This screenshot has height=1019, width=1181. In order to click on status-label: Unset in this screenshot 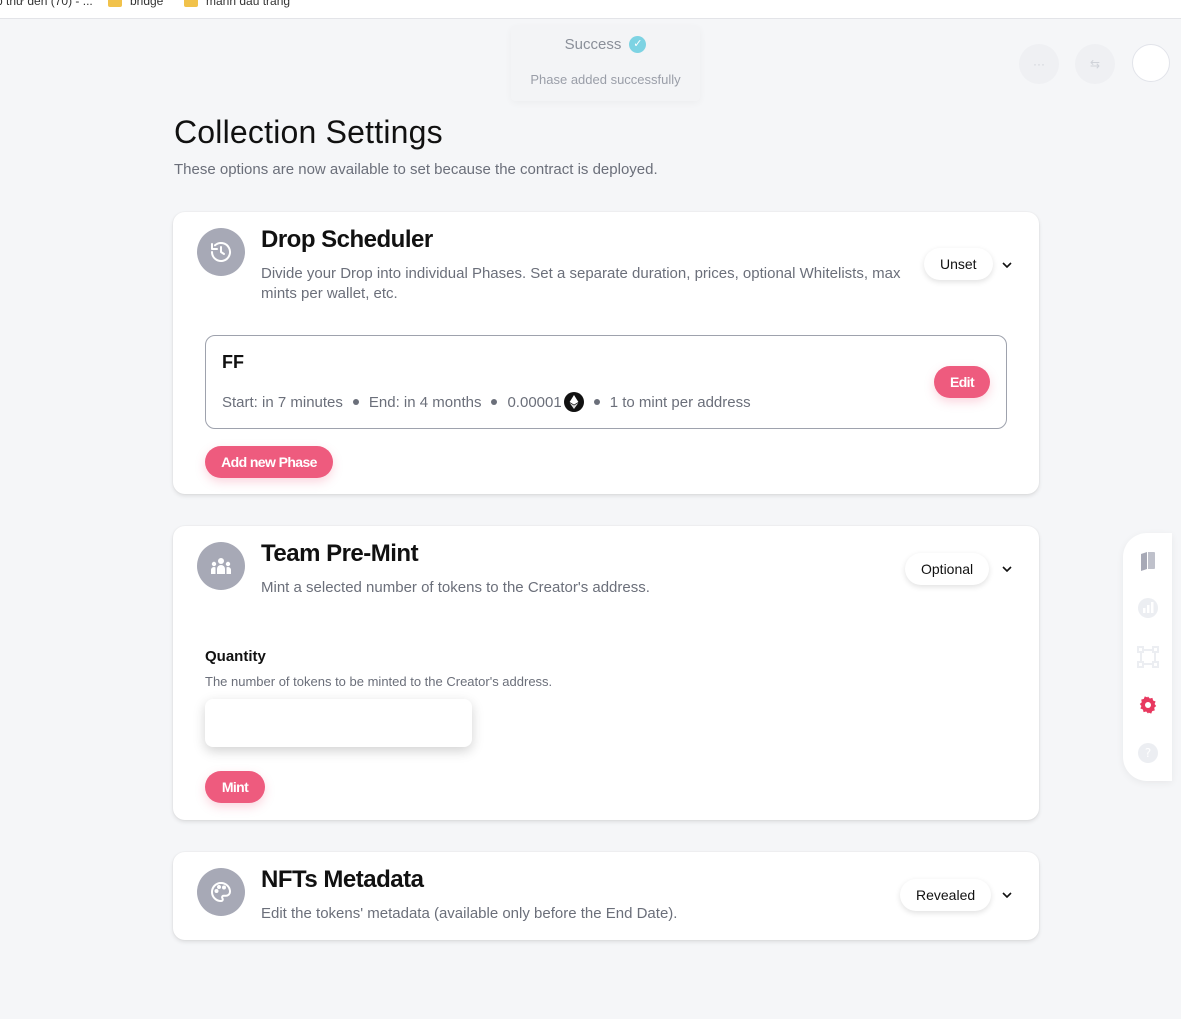, I will do `click(958, 264)`.